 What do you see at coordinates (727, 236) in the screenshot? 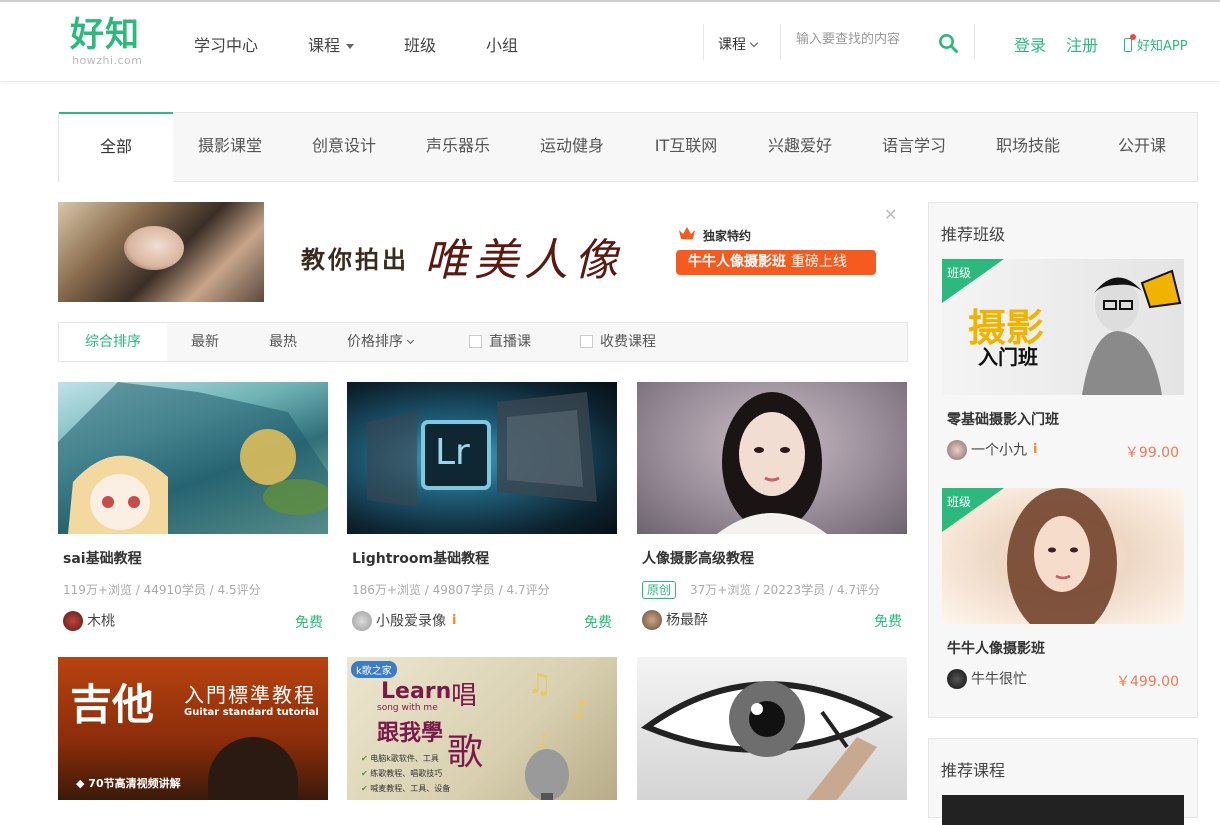
I see `banner-exclusive: 独家特约` at bounding box center [727, 236].